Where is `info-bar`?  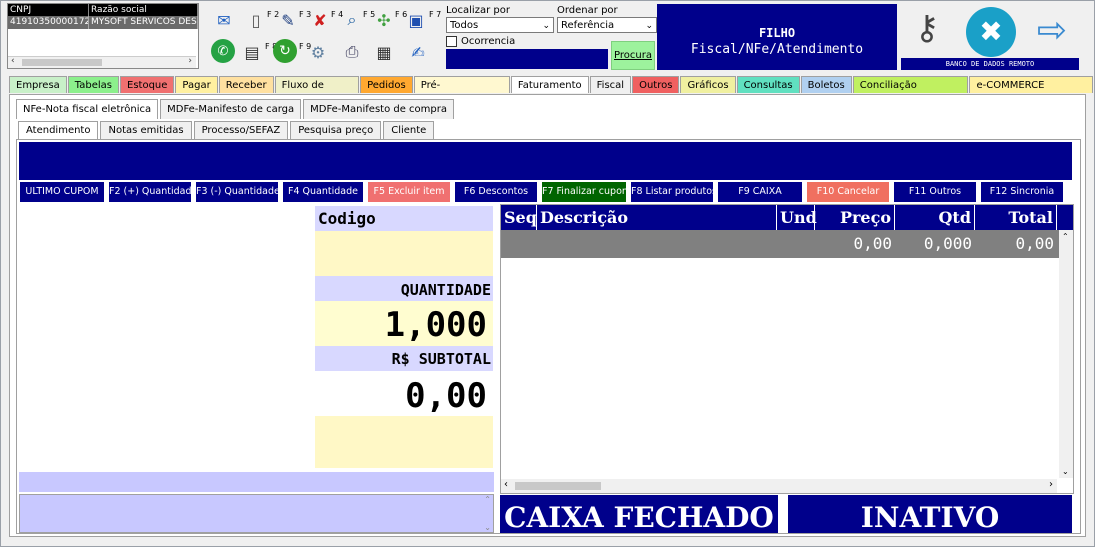 info-bar is located at coordinates (256, 482).